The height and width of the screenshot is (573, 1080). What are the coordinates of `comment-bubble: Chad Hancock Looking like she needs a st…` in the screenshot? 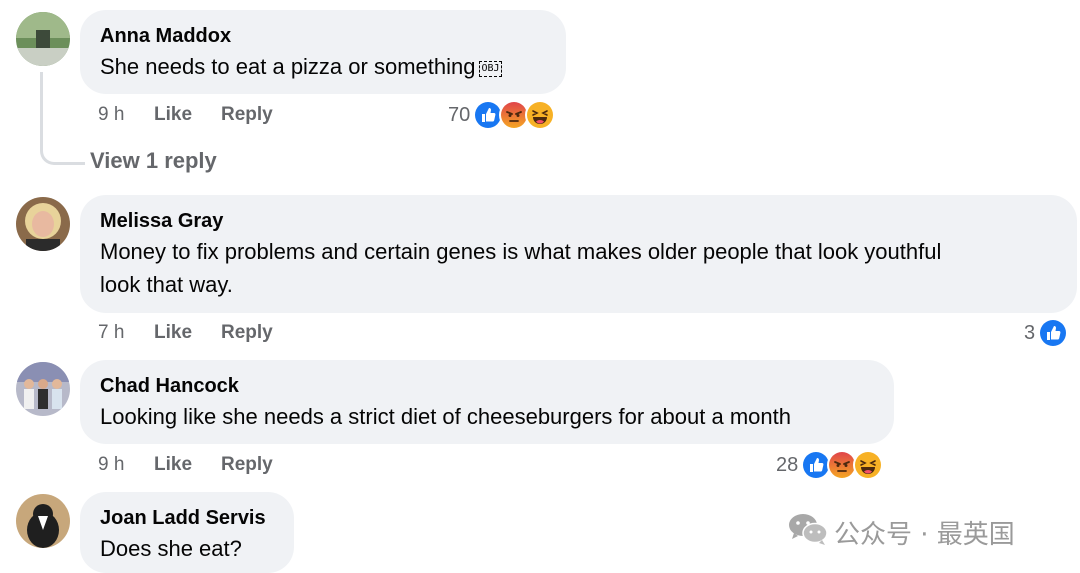 It's located at (487, 402).